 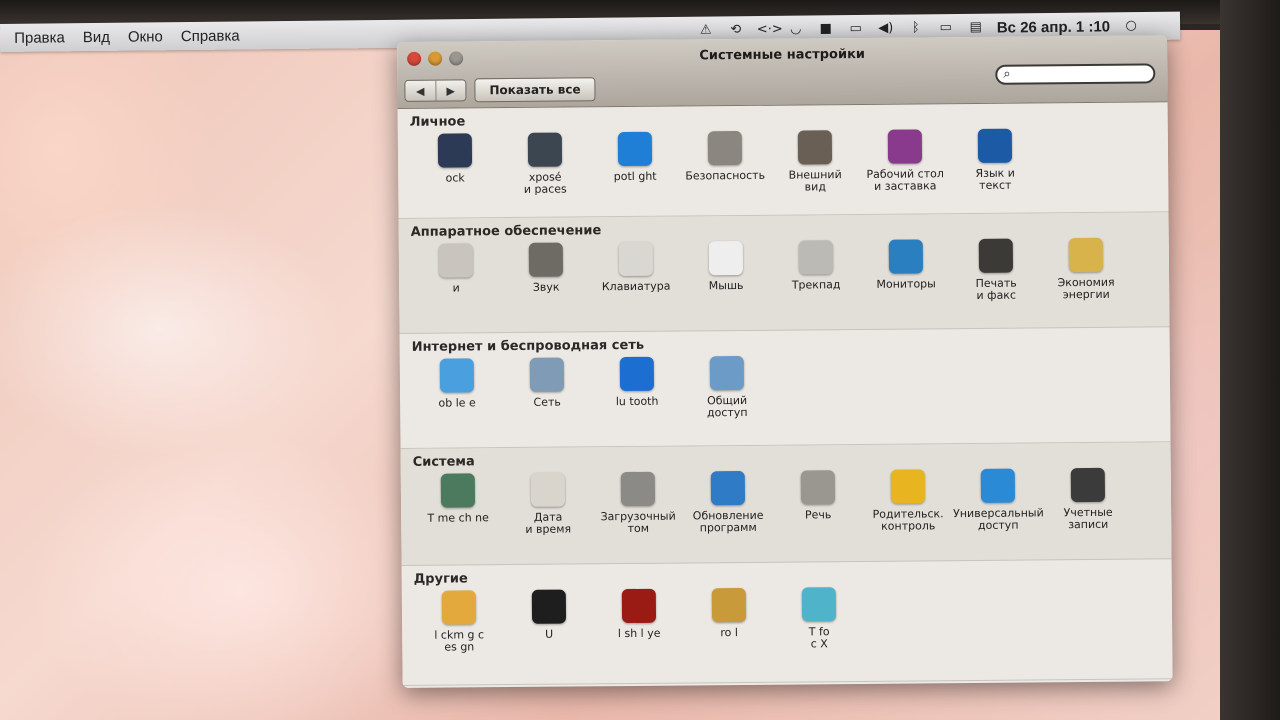 I want to click on pref-pane-desktop: Рабочий стол и заставка, so click(x=905, y=161).